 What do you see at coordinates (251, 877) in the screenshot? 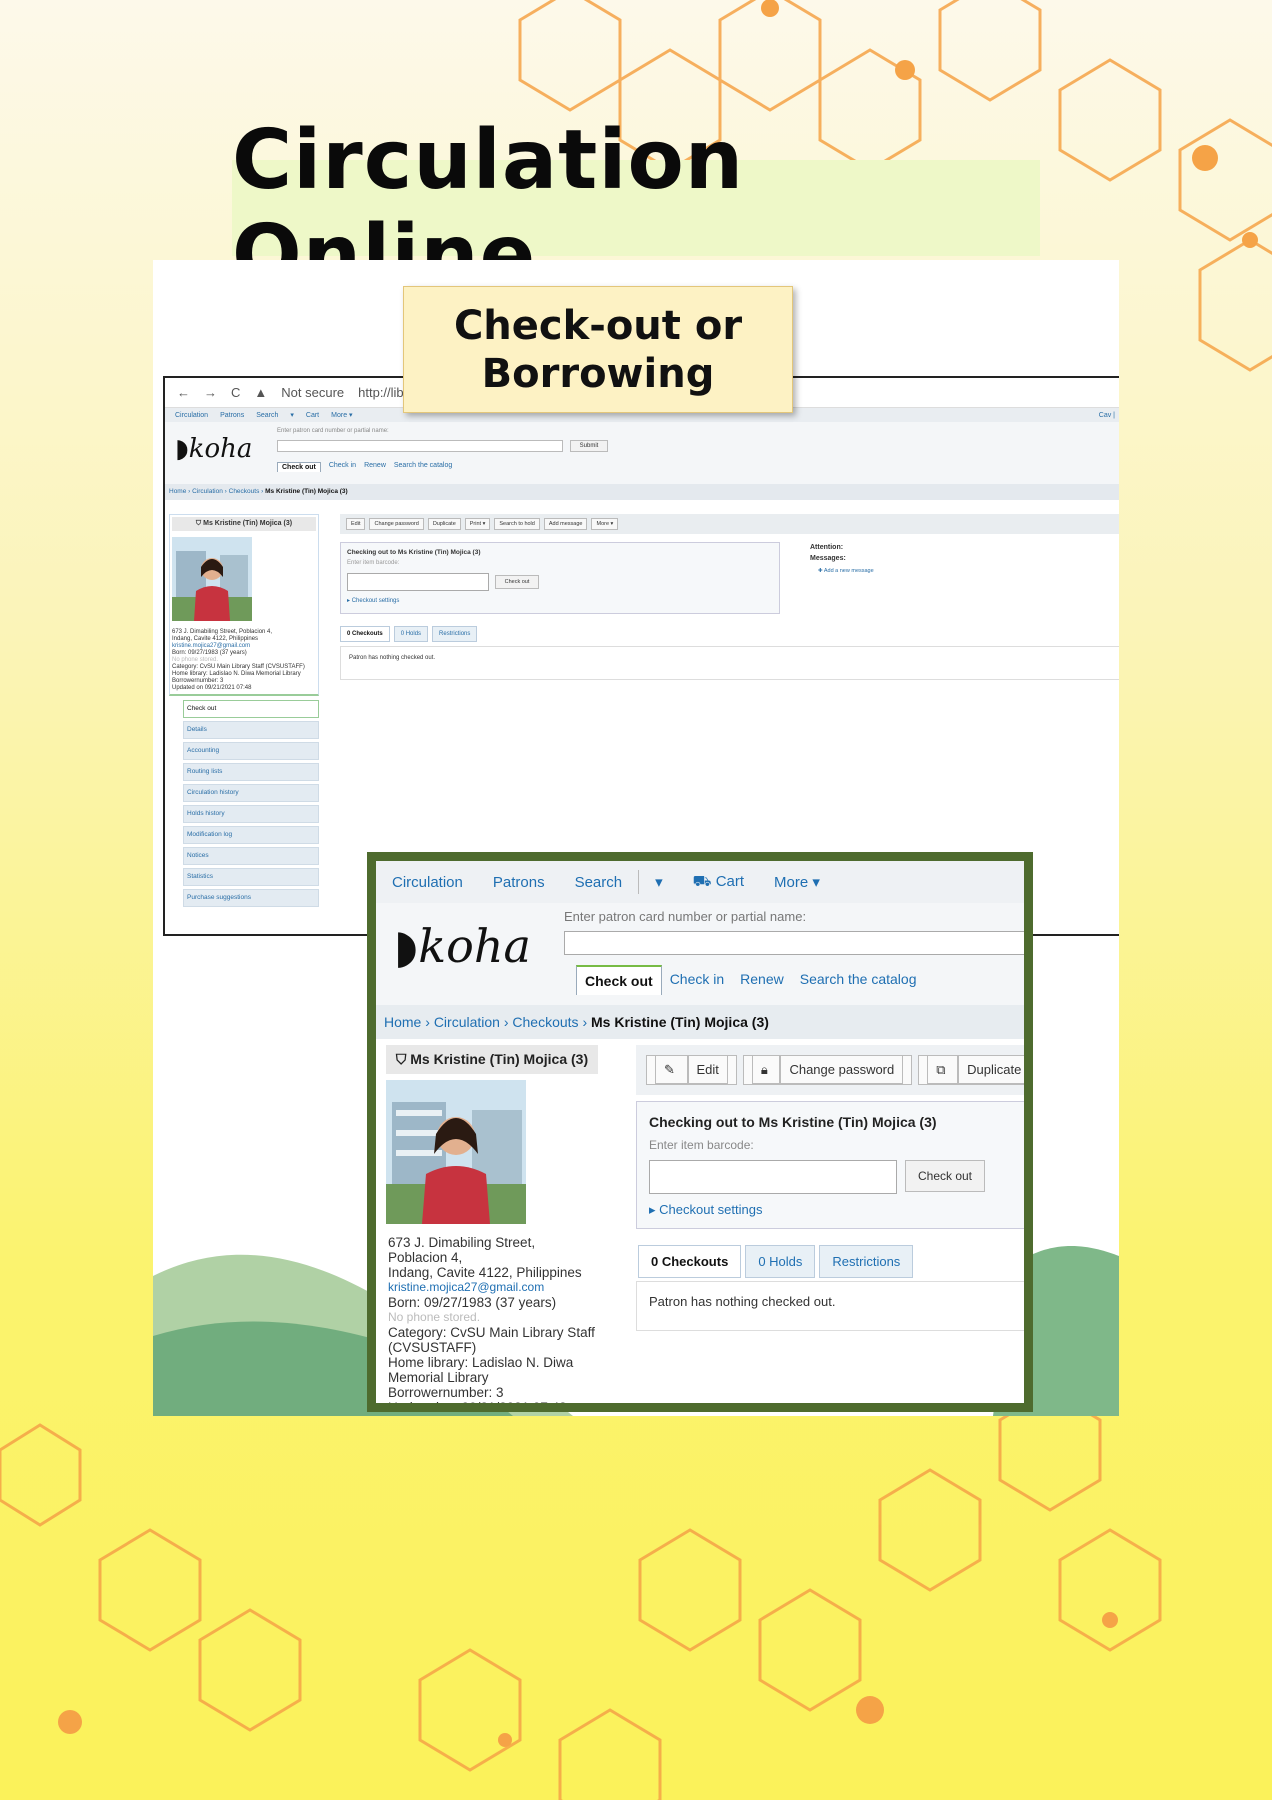
I see `nav-statistics: Statistics` at bounding box center [251, 877].